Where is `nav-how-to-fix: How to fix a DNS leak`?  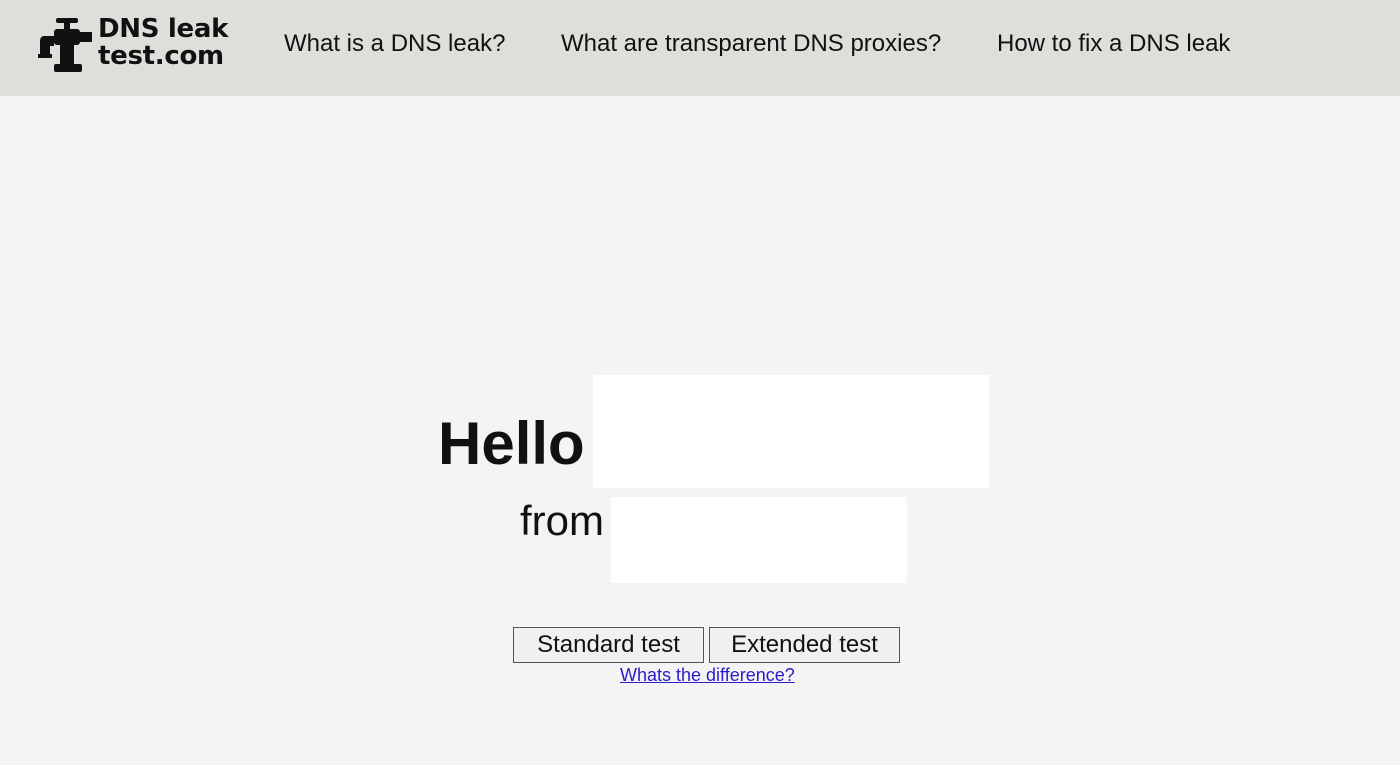
nav-how-to-fix: How to fix a DNS leak is located at coordinates (1113, 44).